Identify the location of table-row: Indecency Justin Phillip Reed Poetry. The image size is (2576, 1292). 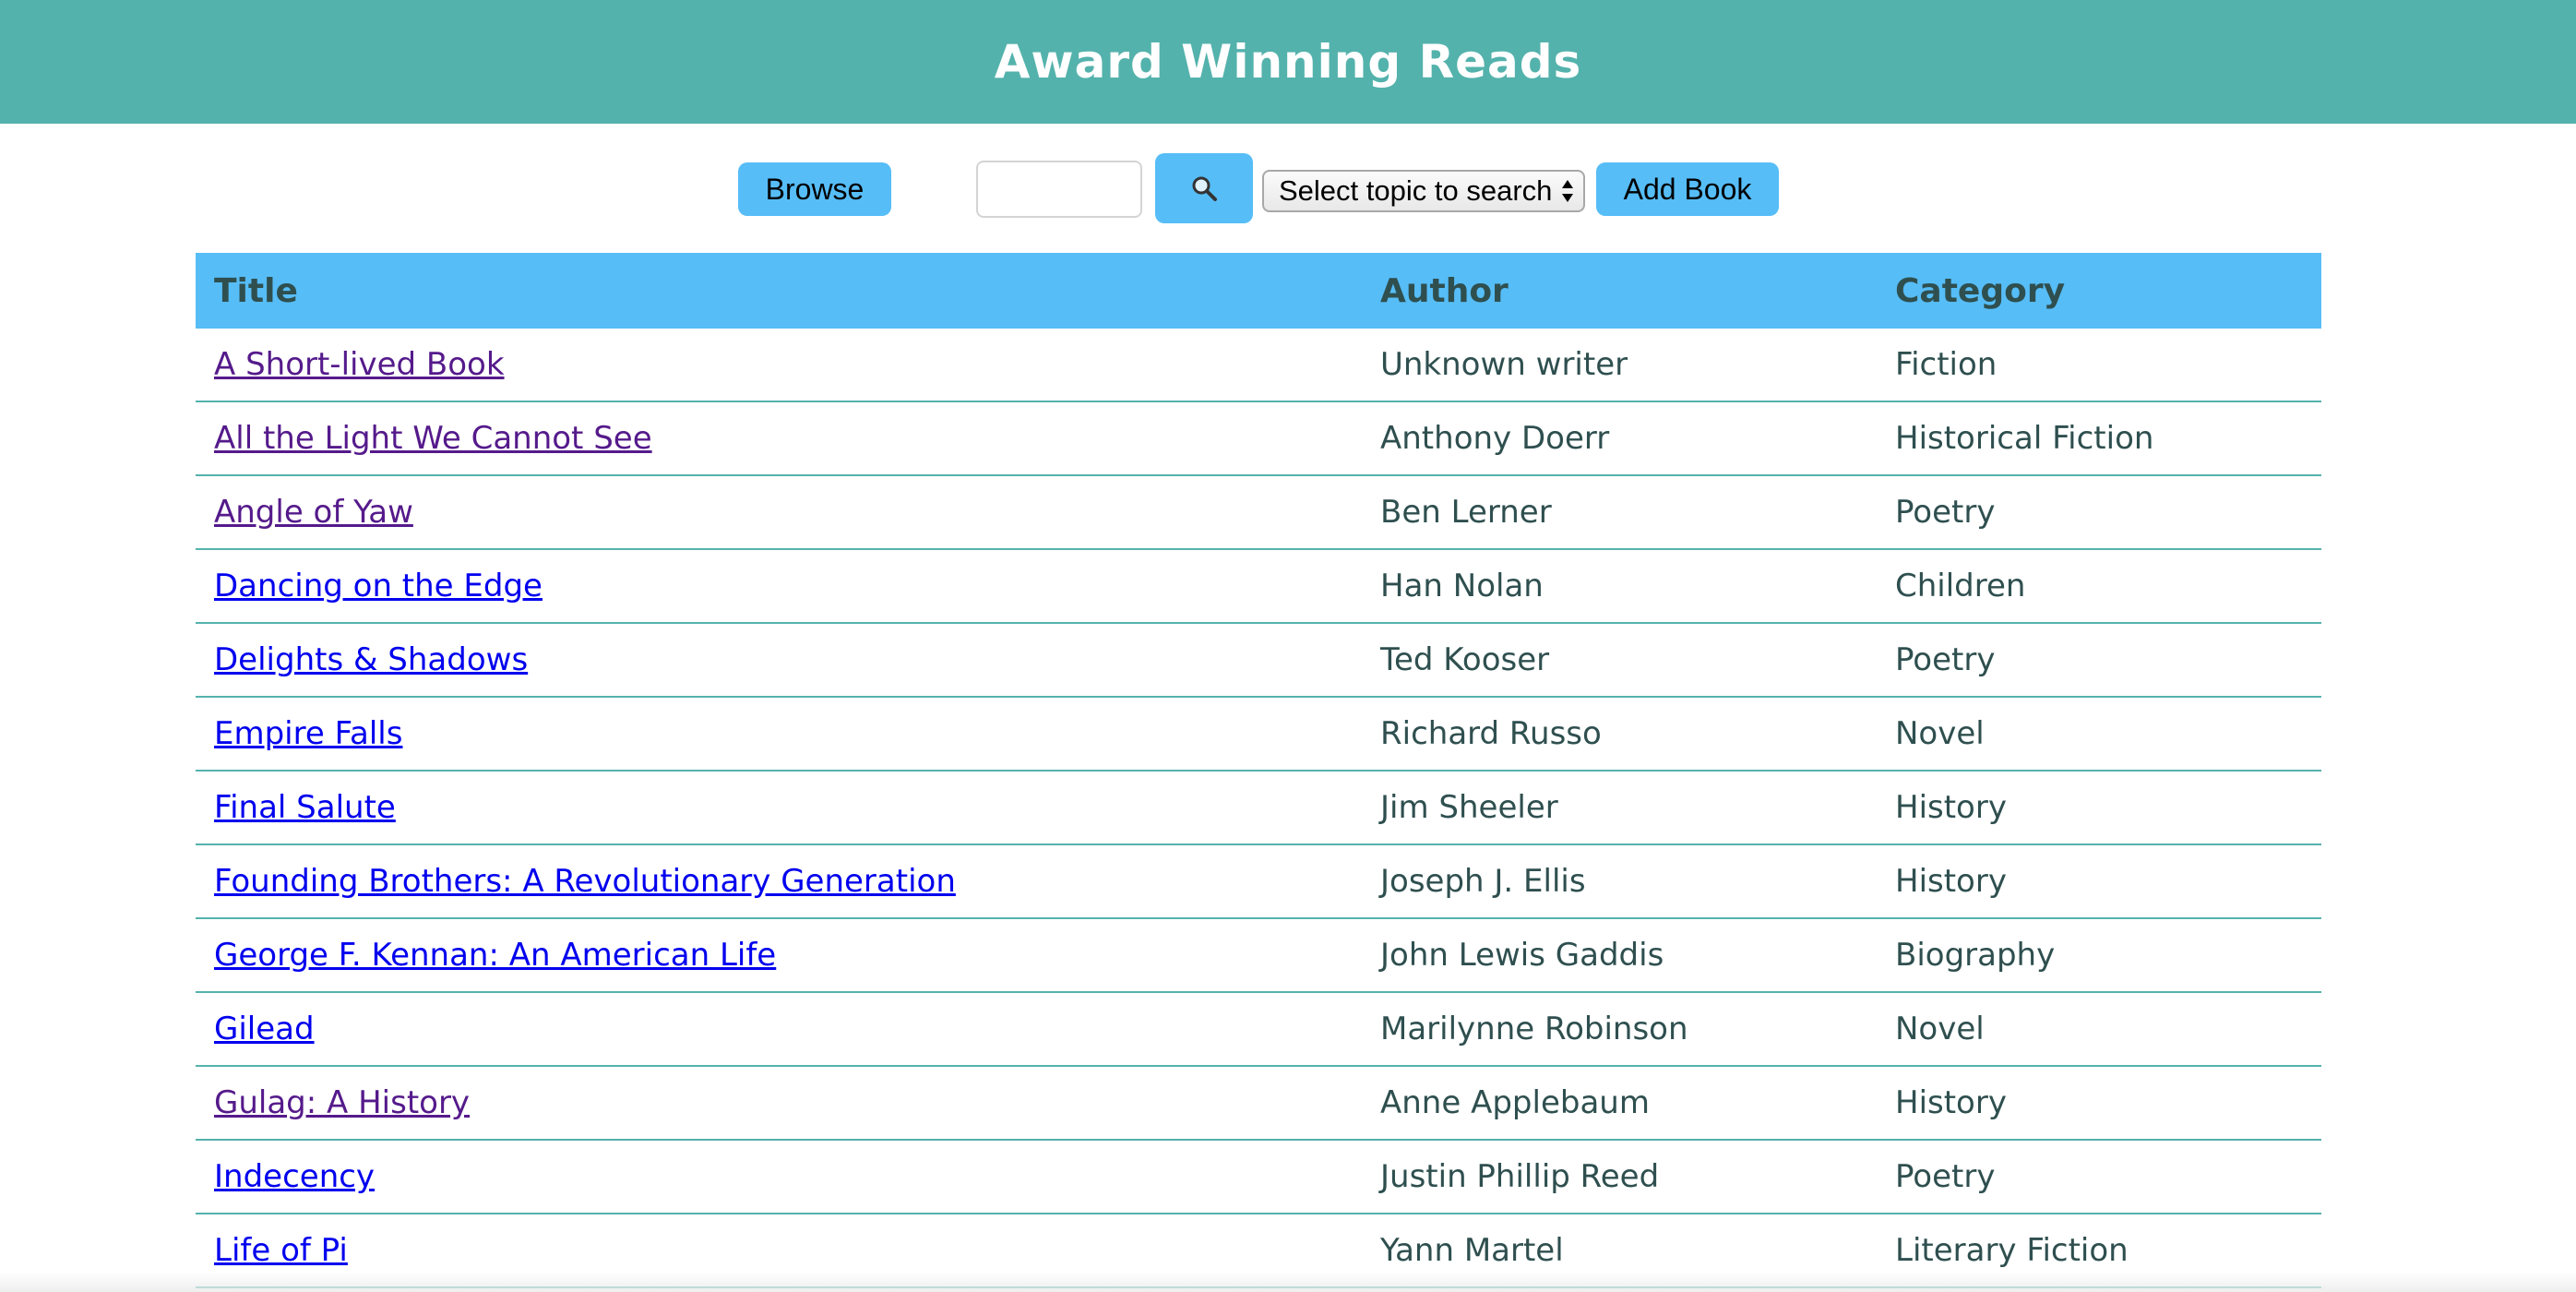
(1258, 1177).